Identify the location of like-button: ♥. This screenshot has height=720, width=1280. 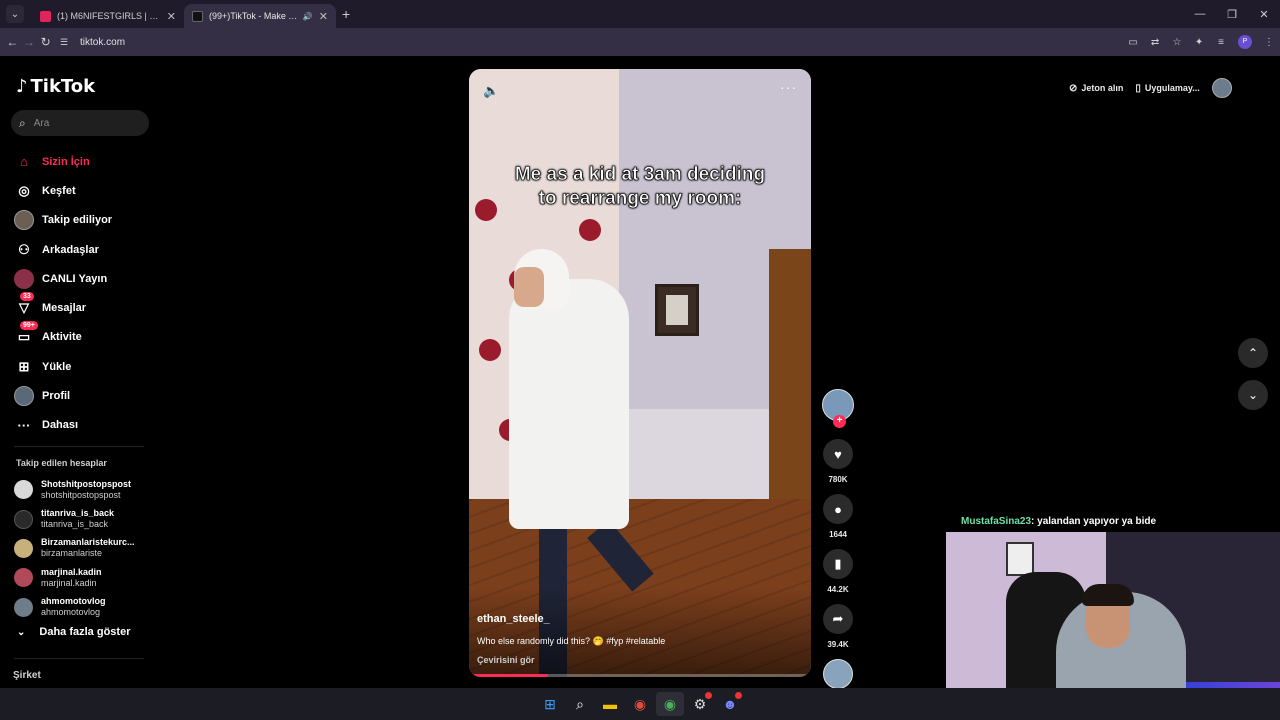
(838, 454).